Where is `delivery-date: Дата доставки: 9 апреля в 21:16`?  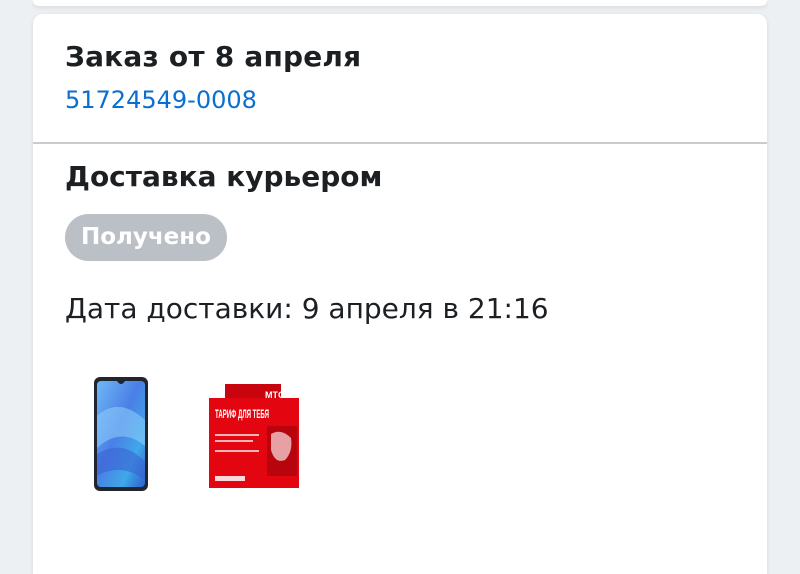
delivery-date: Дата доставки: 9 апреля в 21:16 is located at coordinates (307, 308).